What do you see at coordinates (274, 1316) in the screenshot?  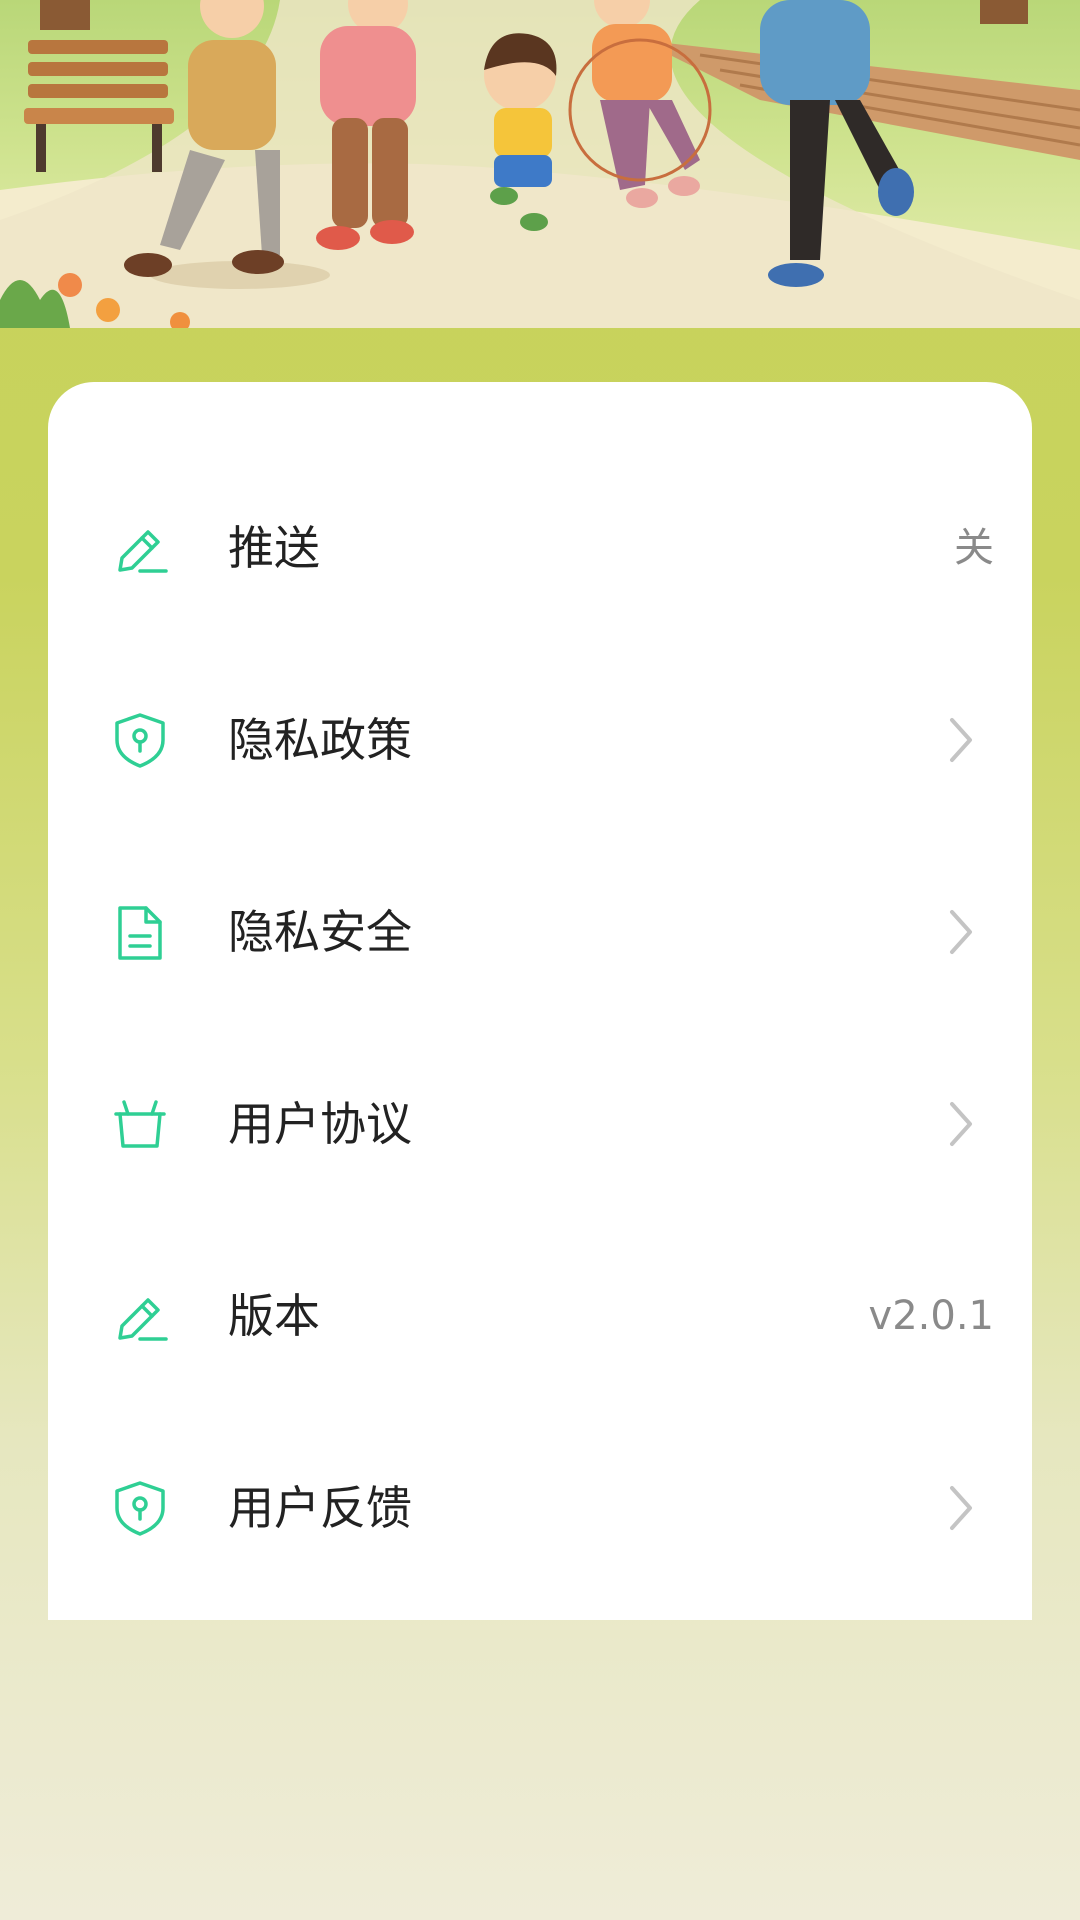 I see `setting-label: 版本` at bounding box center [274, 1316].